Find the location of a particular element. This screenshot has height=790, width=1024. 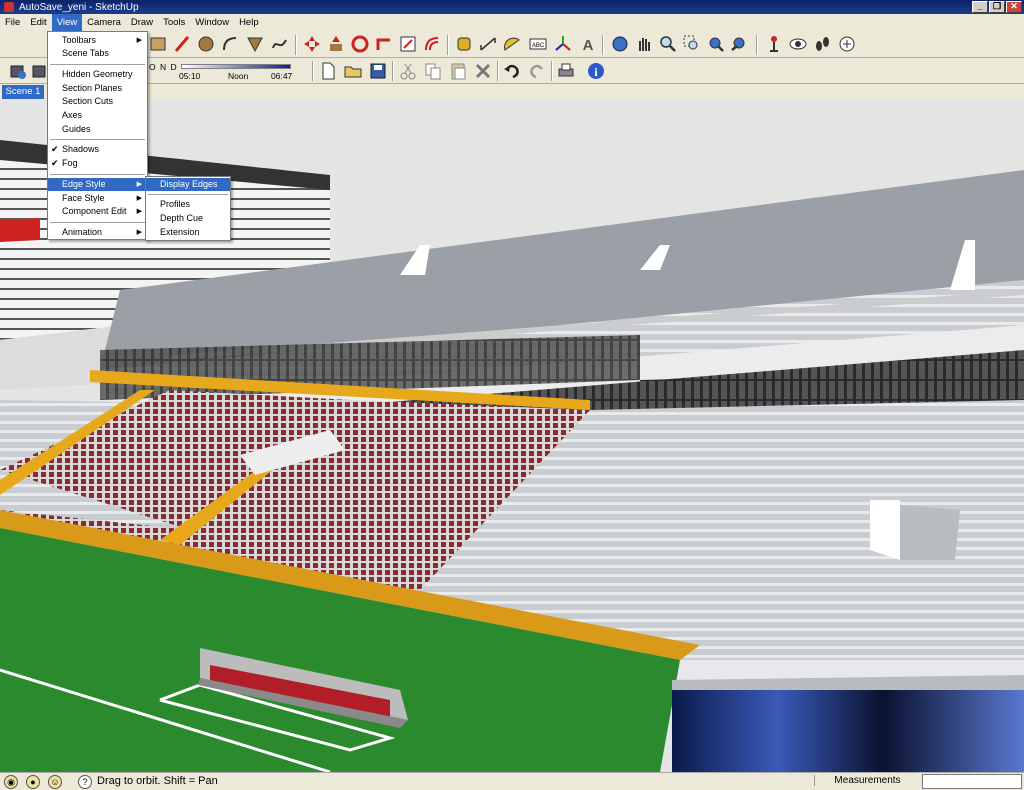

minimize-button: _ is located at coordinates (980, 7).